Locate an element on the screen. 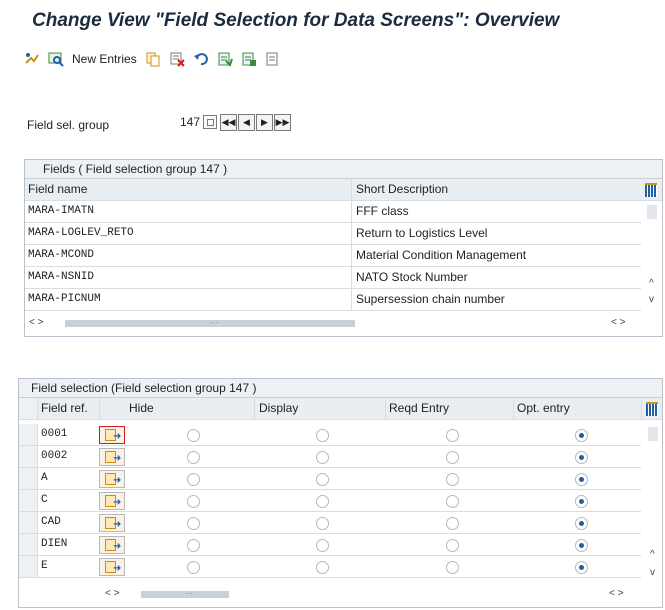 The width and height of the screenshot is (665, 610). previous-page-button: ◀ is located at coordinates (246, 122).